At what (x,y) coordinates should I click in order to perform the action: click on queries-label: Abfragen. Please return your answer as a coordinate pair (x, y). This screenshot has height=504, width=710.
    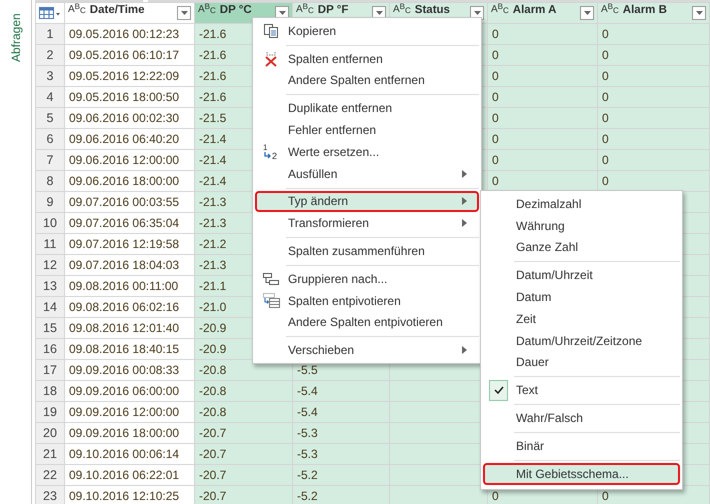
    Looking at the image, I should click on (15, 35).